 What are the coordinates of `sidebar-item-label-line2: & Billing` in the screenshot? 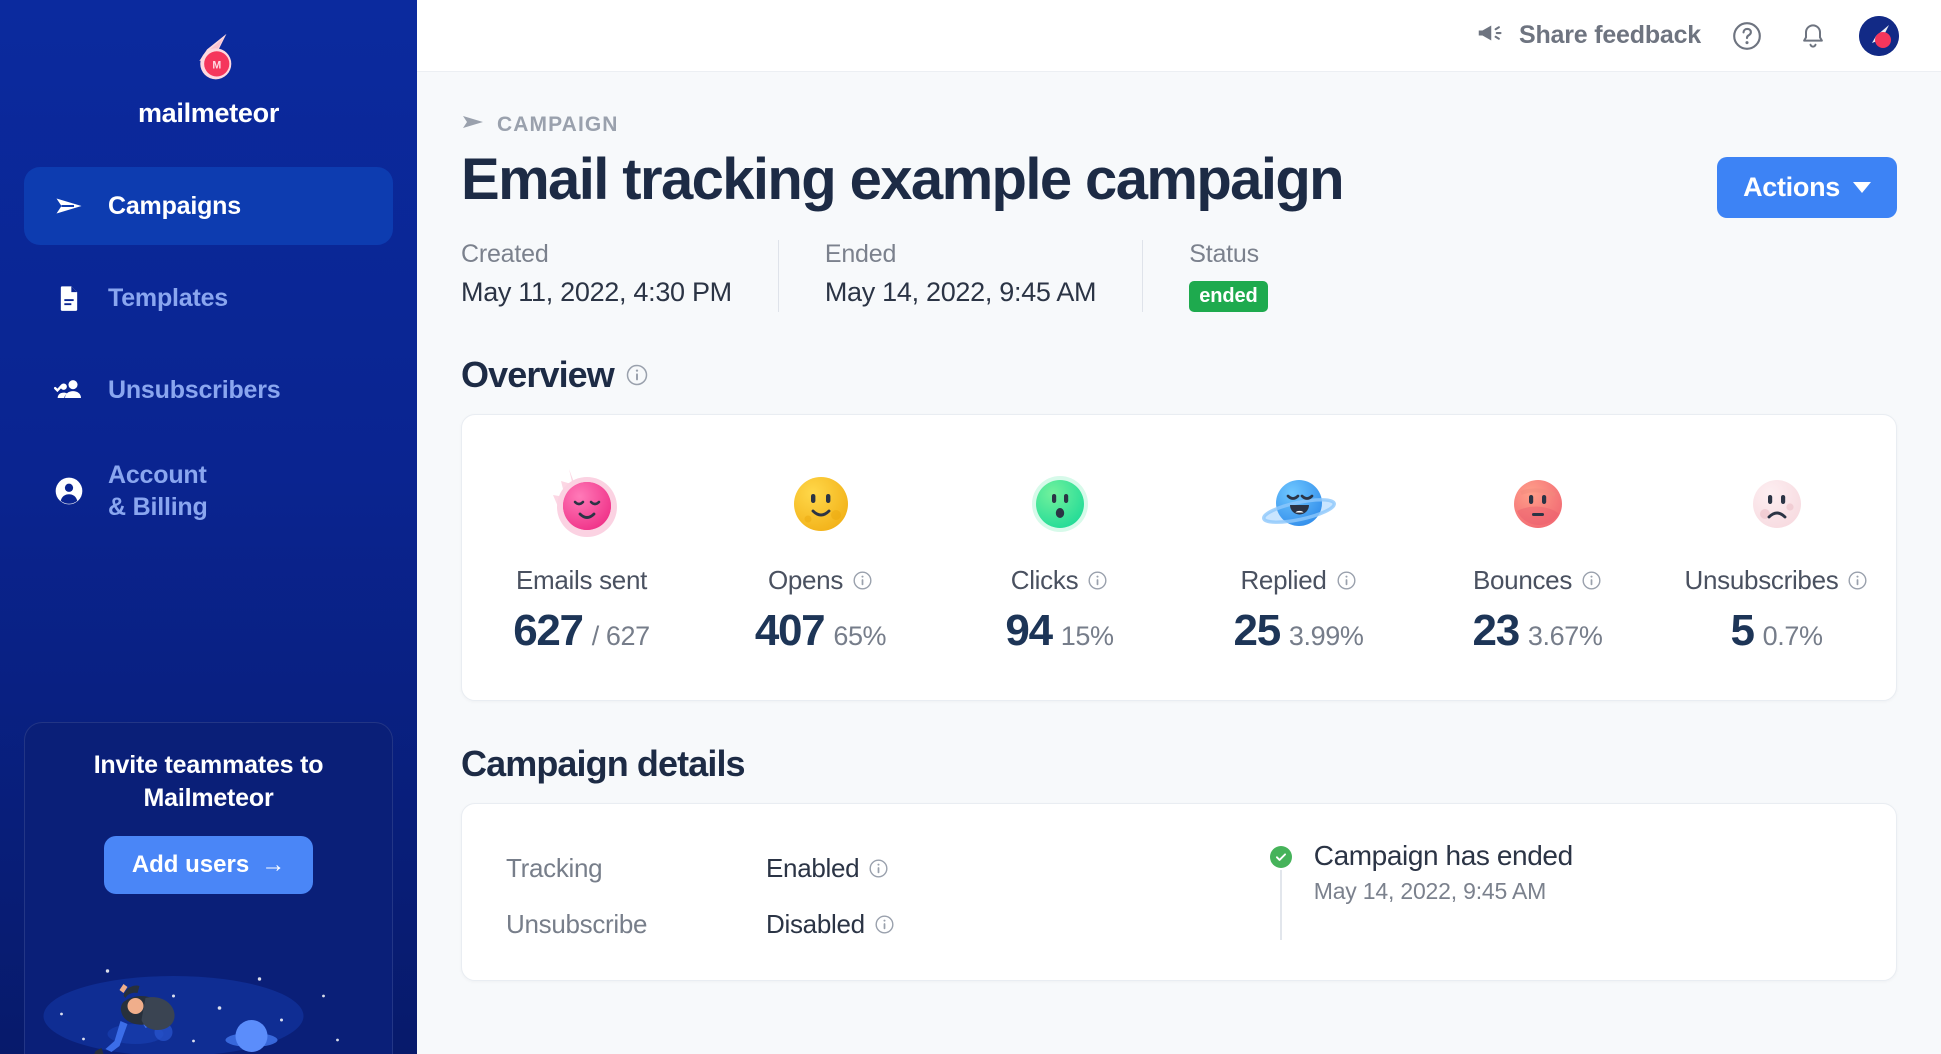 It's located at (158, 507).